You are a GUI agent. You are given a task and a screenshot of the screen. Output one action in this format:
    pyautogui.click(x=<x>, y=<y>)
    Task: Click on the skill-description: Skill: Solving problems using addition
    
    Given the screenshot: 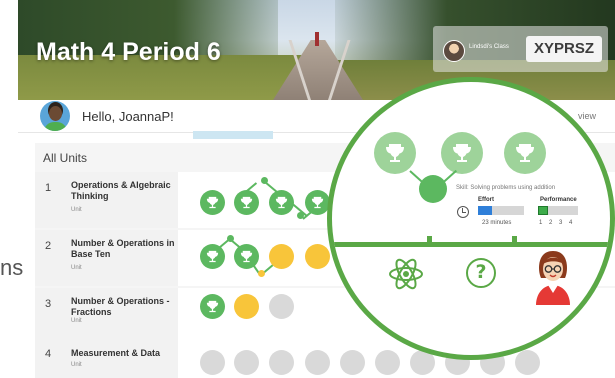 What is the action you would take?
    pyautogui.click(x=506, y=188)
    